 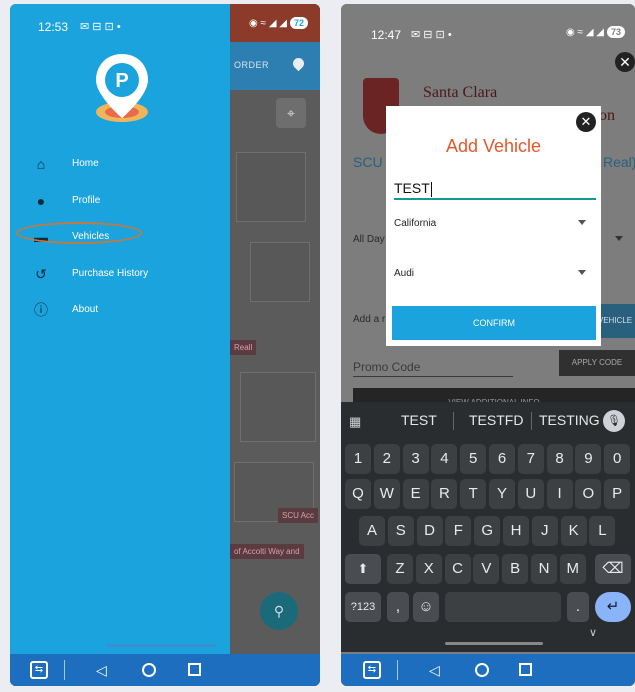 What do you see at coordinates (415, 494) in the screenshot?
I see `key-e: E` at bounding box center [415, 494].